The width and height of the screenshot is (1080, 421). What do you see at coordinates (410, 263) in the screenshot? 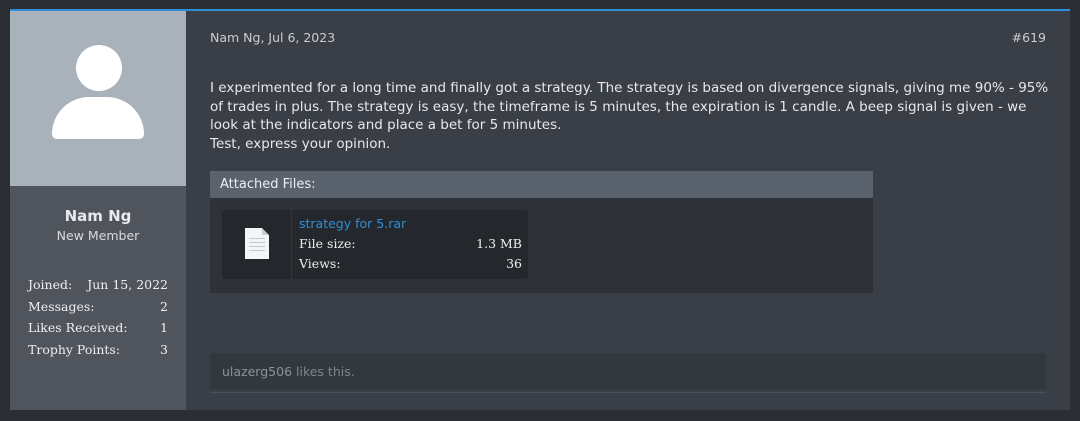
I see `attachment-views-row: Views: 36` at bounding box center [410, 263].